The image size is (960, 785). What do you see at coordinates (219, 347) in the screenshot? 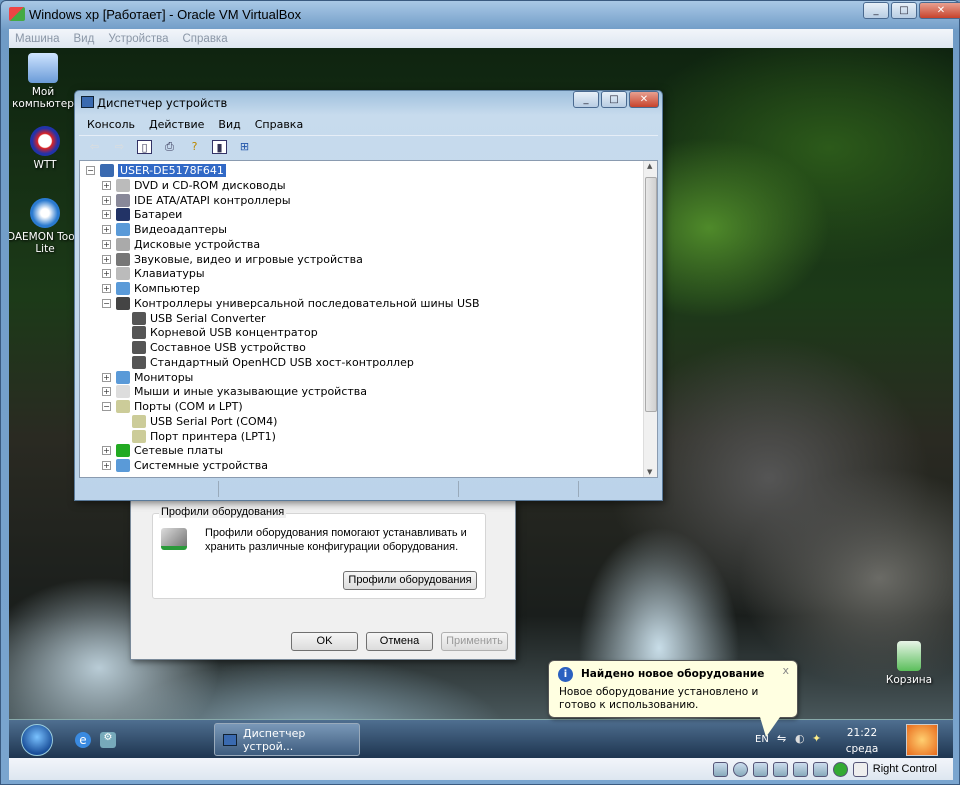
I see `tree-child-item: Составное USB устройство` at bounding box center [219, 347].